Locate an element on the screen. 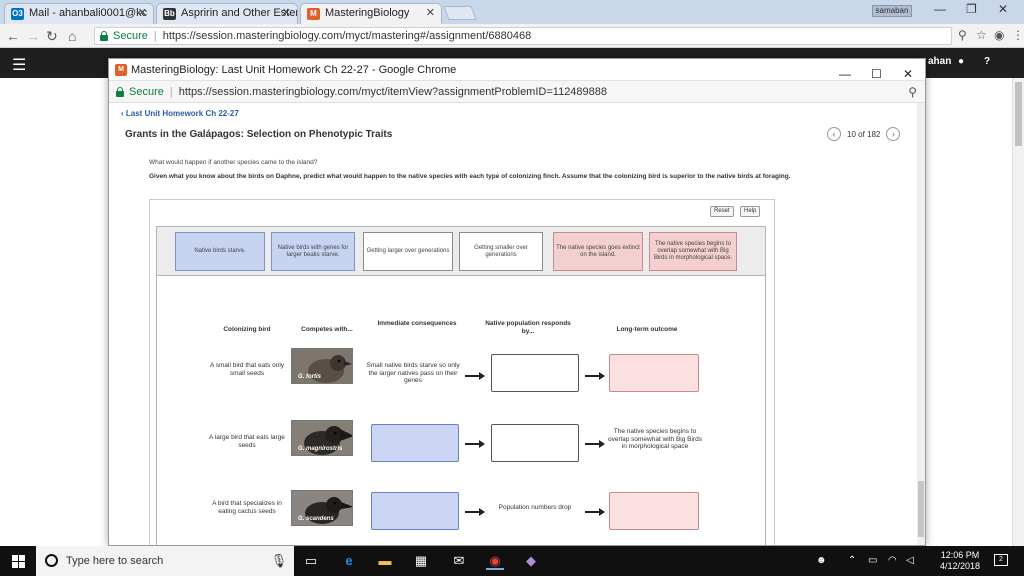  bird-description: A small bird that eats only small seeds is located at coordinates (247, 369).